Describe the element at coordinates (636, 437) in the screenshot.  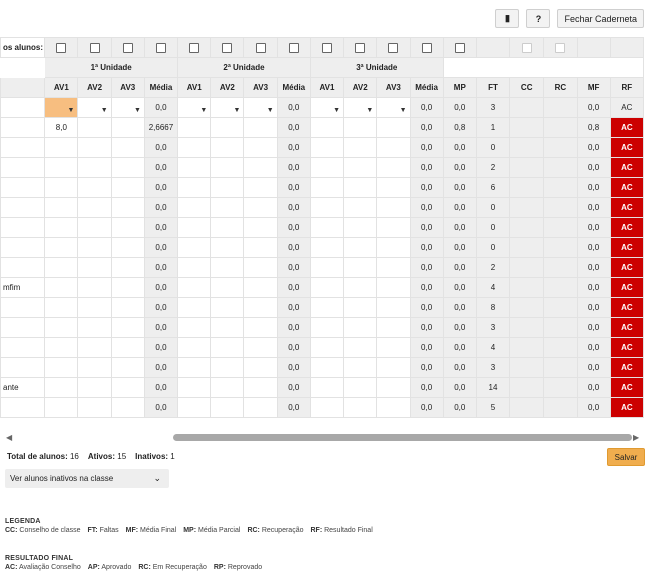
I see `scroll-right-icon: ▶` at that location.